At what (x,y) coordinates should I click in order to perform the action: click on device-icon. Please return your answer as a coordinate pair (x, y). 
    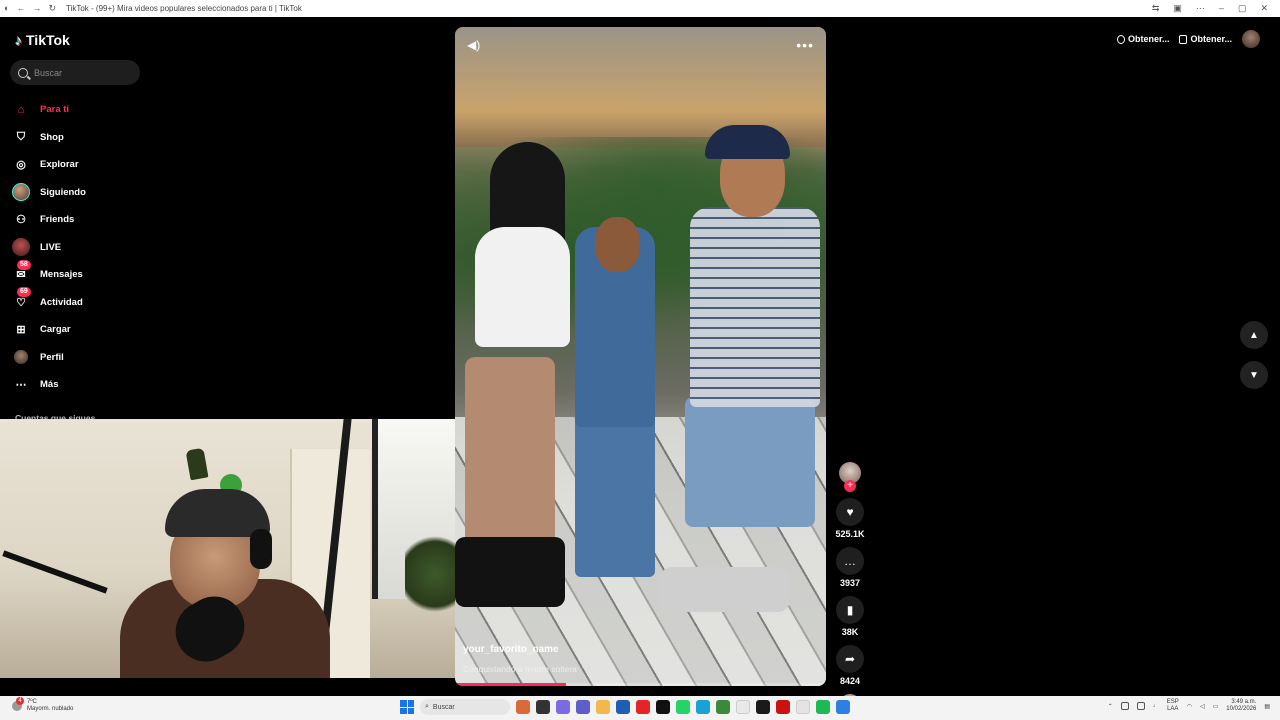
    Looking at the image, I should click on (1183, 39).